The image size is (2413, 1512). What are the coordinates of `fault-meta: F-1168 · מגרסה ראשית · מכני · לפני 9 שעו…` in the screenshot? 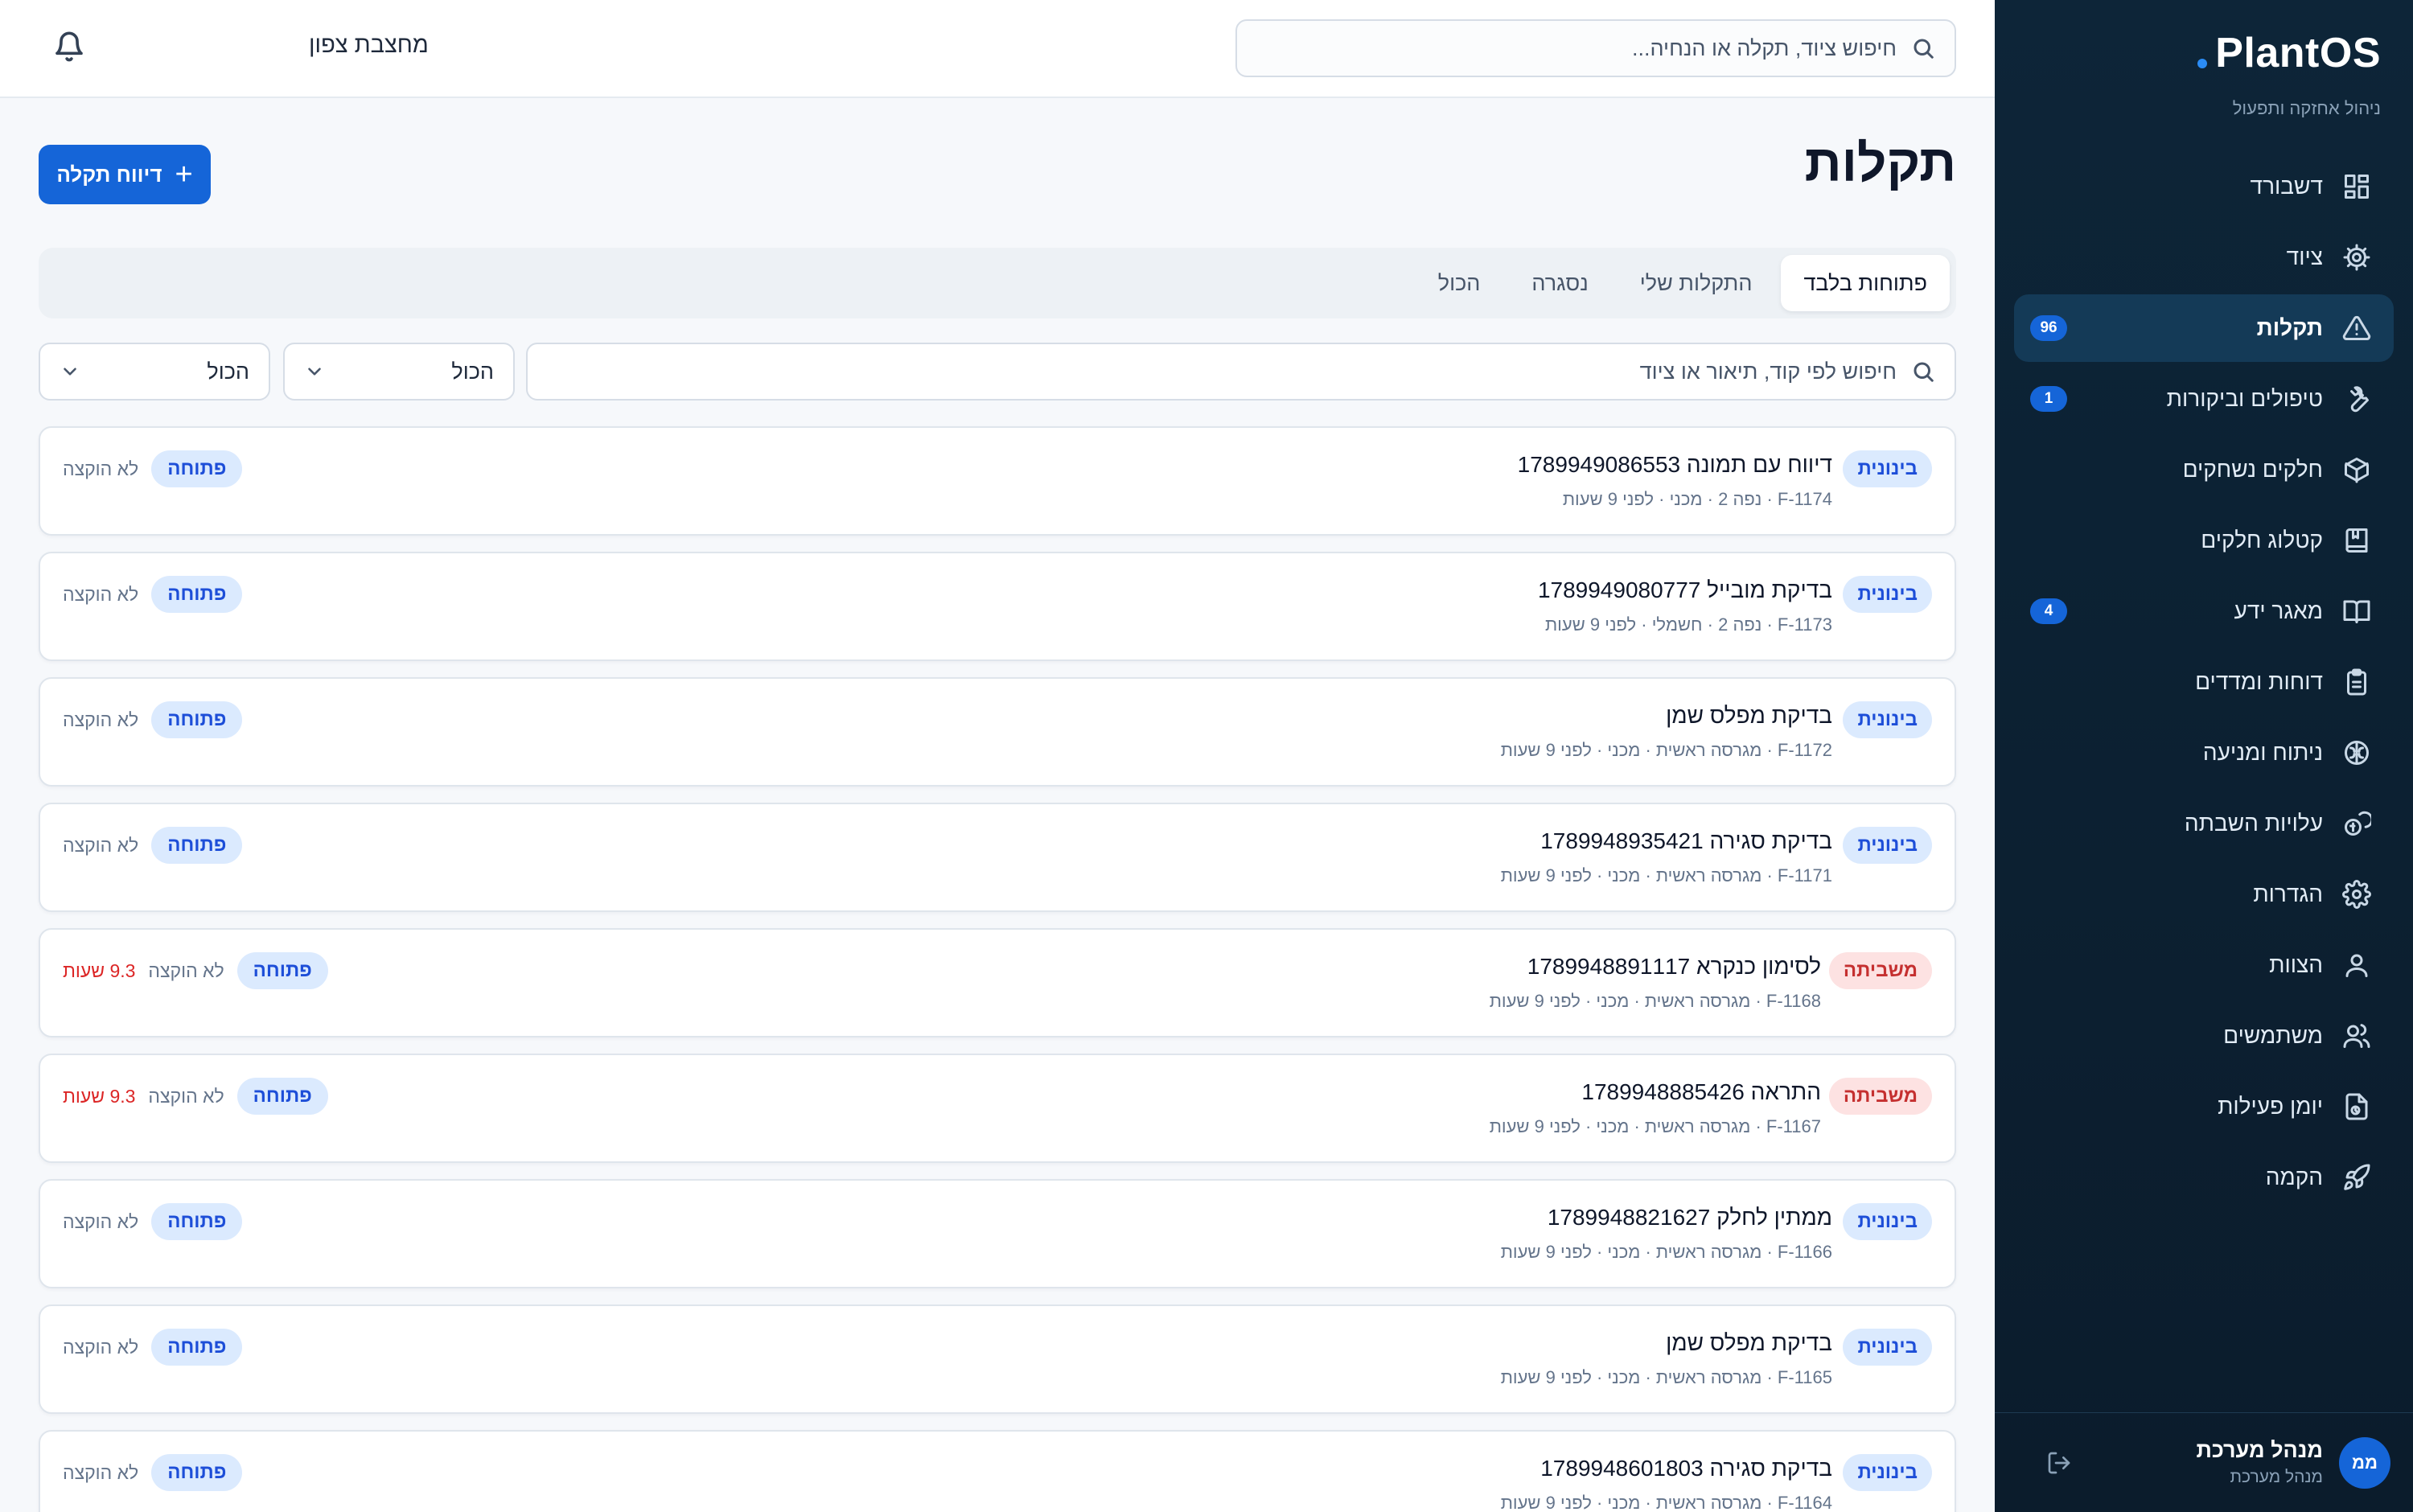 It's located at (1655, 1001).